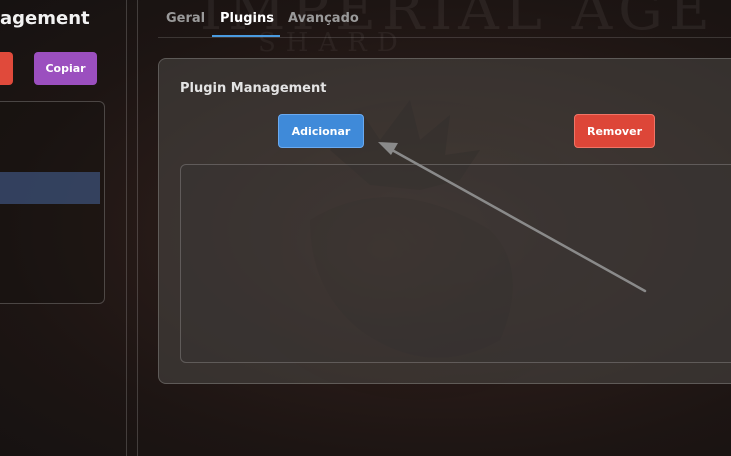 The width and height of the screenshot is (731, 456). Describe the element at coordinates (247, 18) in the screenshot. I see `tab-plugins: Plugins` at that location.